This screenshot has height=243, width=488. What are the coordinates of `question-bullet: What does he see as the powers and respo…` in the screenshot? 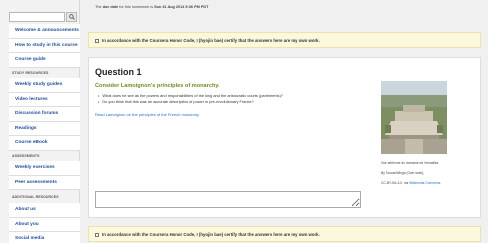 It's located at (190, 96).